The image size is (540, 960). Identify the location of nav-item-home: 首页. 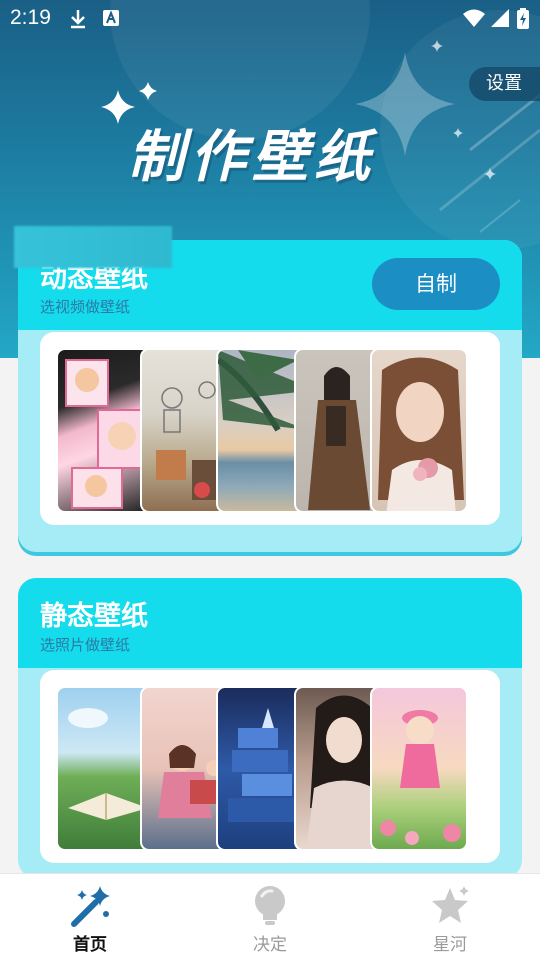
(90, 919).